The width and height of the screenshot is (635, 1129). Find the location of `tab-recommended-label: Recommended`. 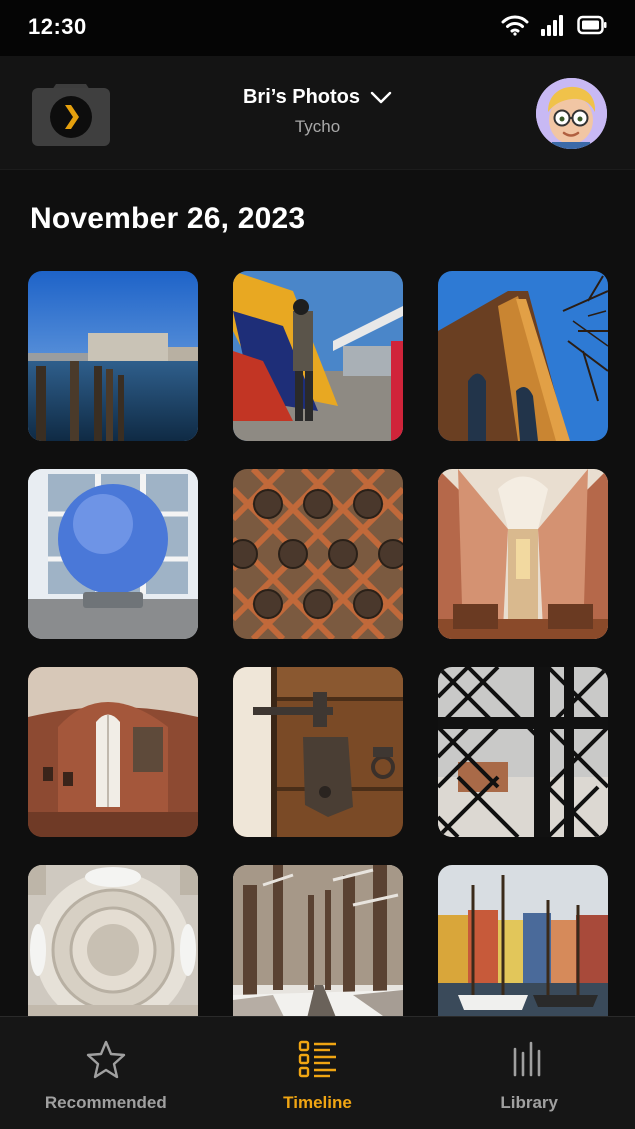

tab-recommended-label: Recommended is located at coordinates (105, 1102).